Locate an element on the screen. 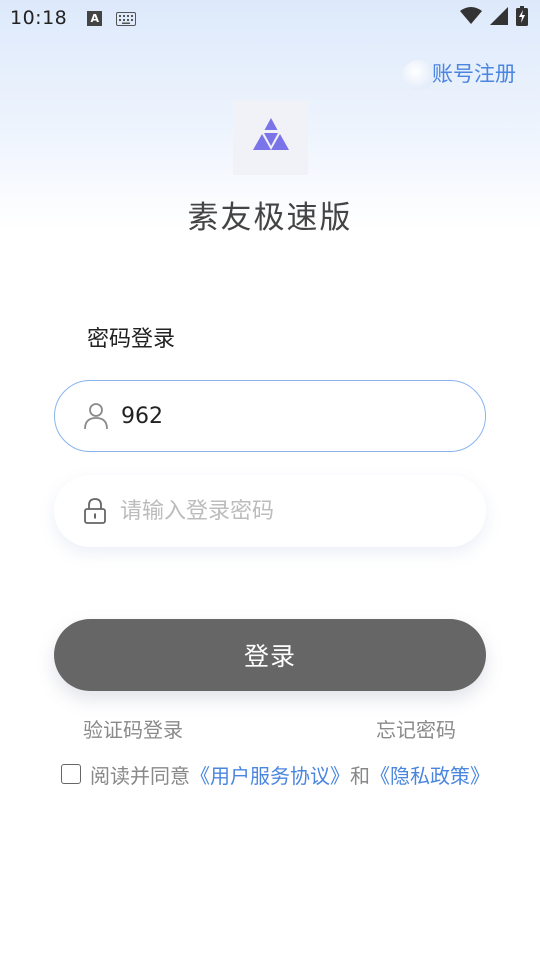 Image resolution: width=540 pixels, height=960 pixels. register-decoration is located at coordinates (419, 75).